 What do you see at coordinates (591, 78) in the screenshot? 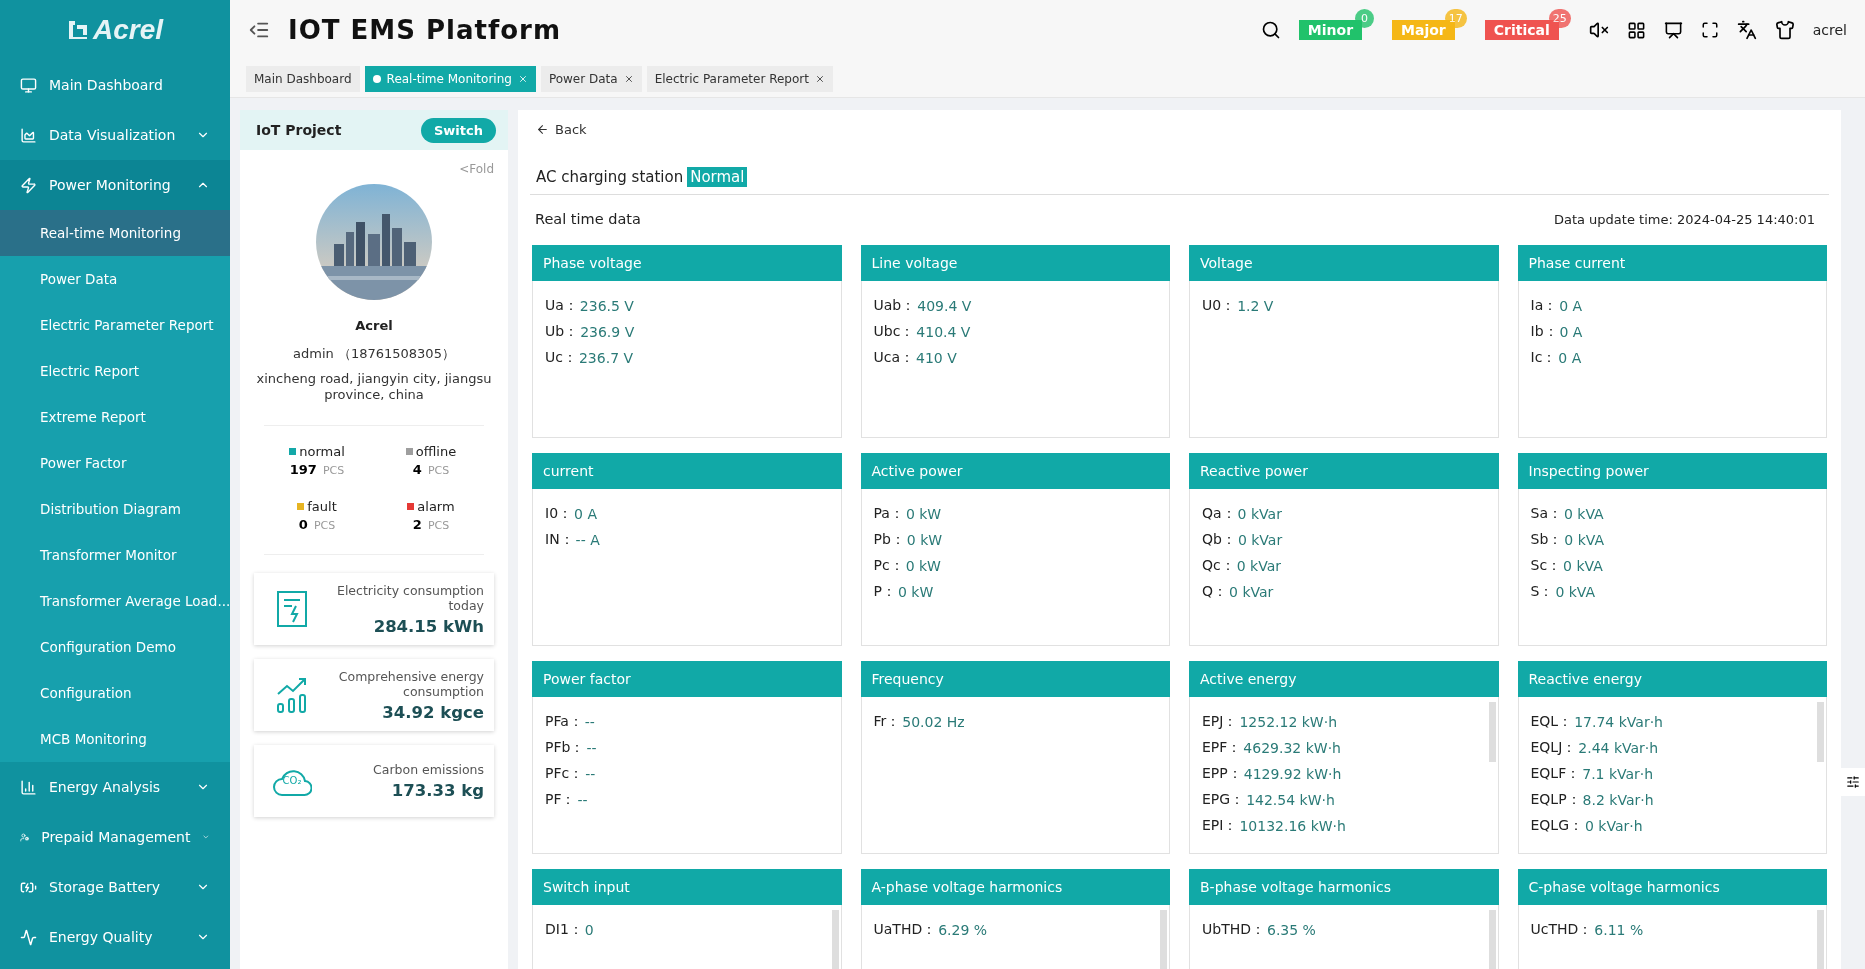
I see `tab: Power Data` at bounding box center [591, 78].